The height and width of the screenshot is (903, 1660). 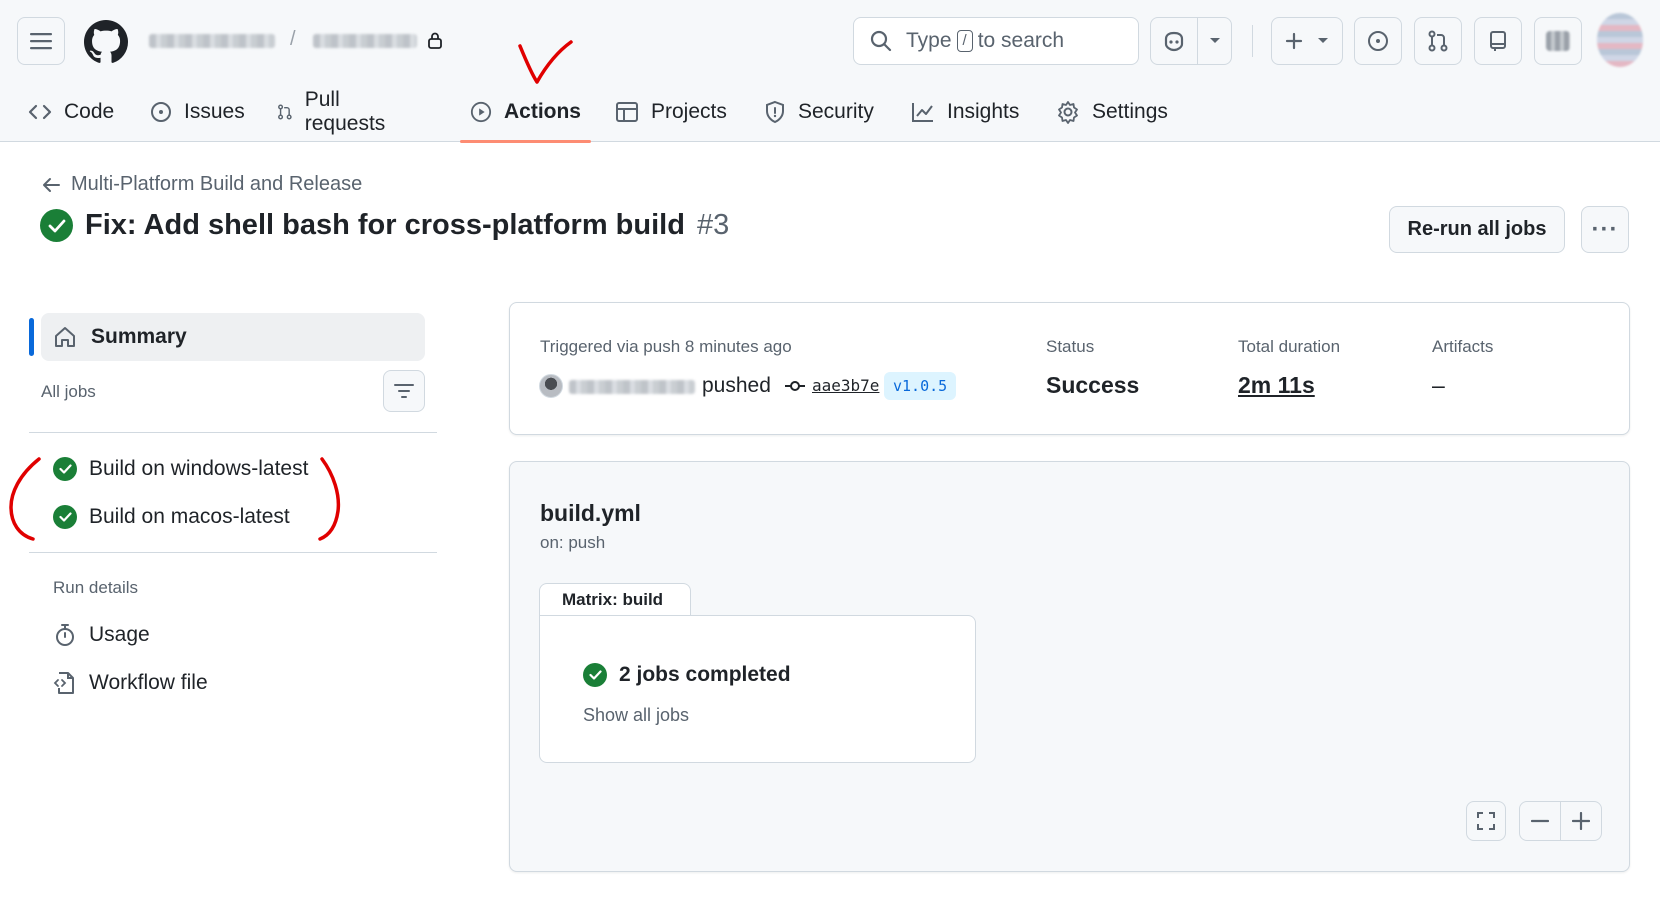 What do you see at coordinates (1558, 41) in the screenshot?
I see `extension-button` at bounding box center [1558, 41].